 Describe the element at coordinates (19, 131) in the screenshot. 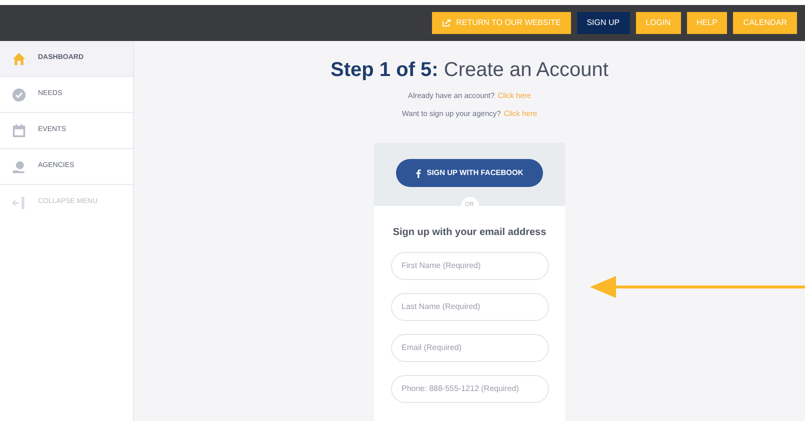

I see `calendar-icon` at that location.